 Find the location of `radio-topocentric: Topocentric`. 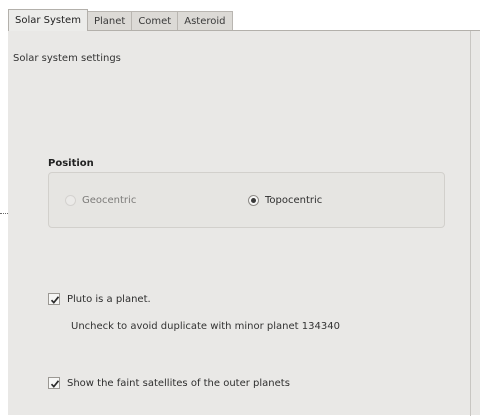

radio-topocentric: Topocentric is located at coordinates (285, 200).